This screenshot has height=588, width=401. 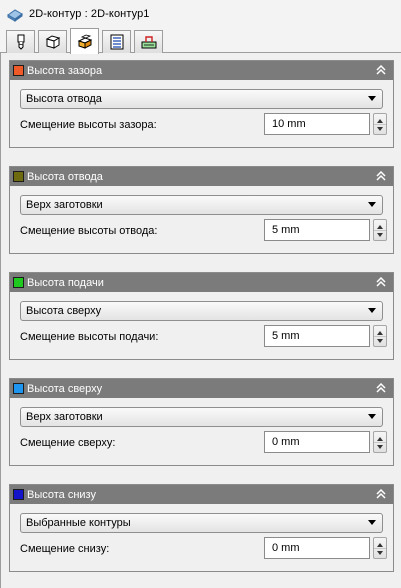 What do you see at coordinates (201, 494) in the screenshot?
I see `panel-header: Высота снизу` at bounding box center [201, 494].